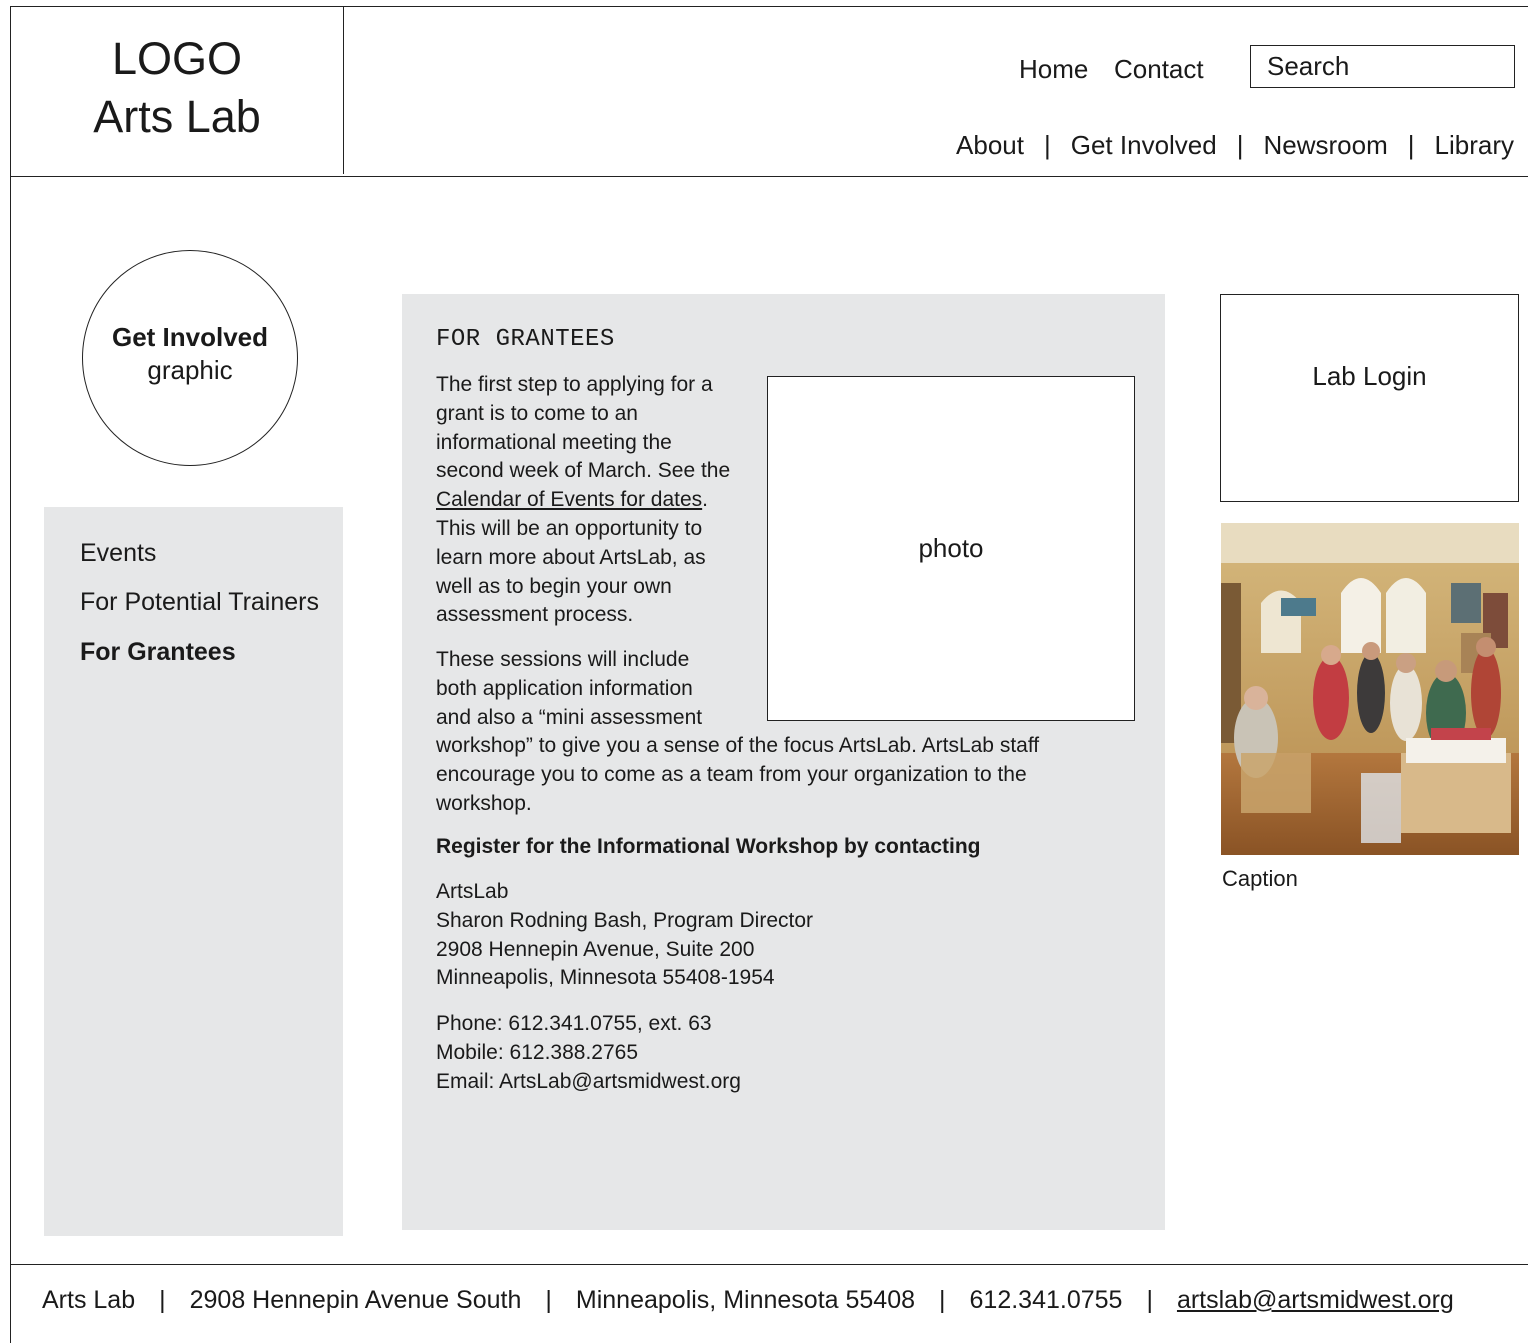 Image resolution: width=1528 pixels, height=1343 pixels. I want to click on site-logo: LOGO Arts Lab, so click(177, 88).